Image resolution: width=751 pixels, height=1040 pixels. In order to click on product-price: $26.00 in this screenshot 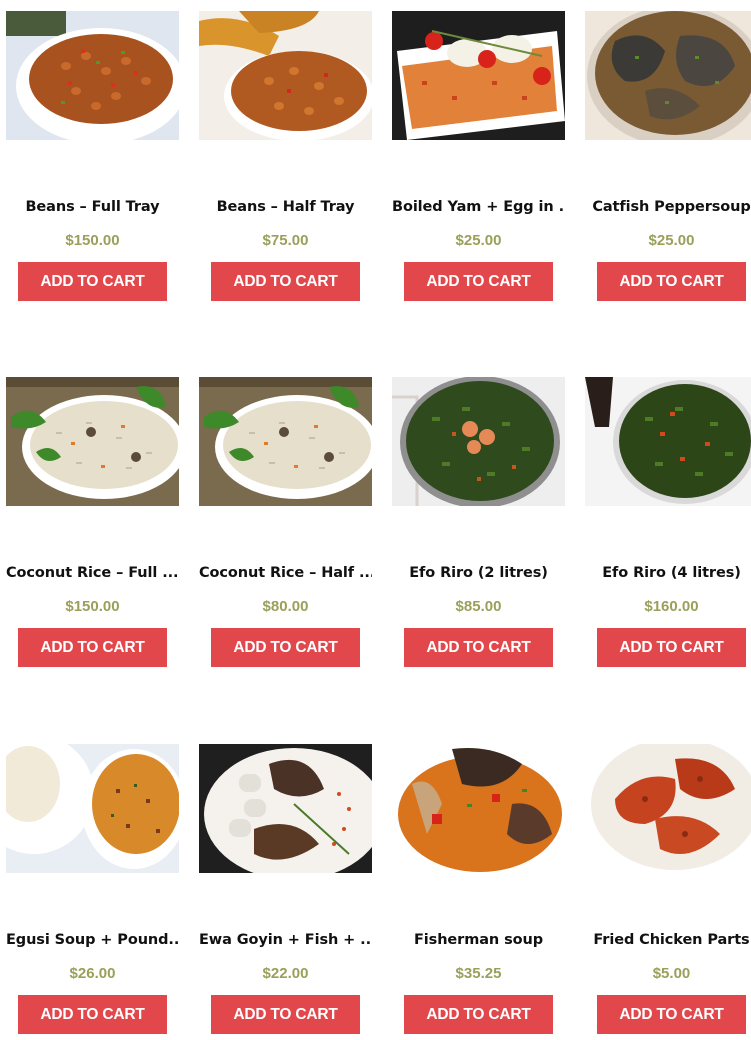, I will do `click(92, 973)`.